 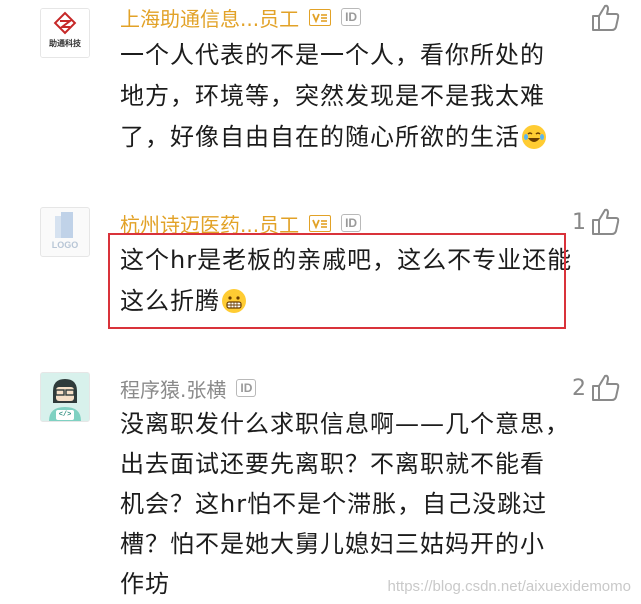 I want to click on company-logo-icon, so click(x=65, y=33).